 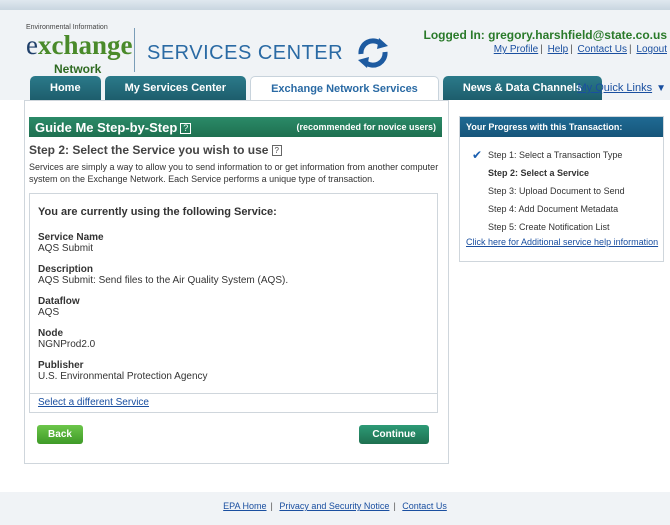 I want to click on progress-step: Step 2: Select a Service, so click(x=539, y=173).